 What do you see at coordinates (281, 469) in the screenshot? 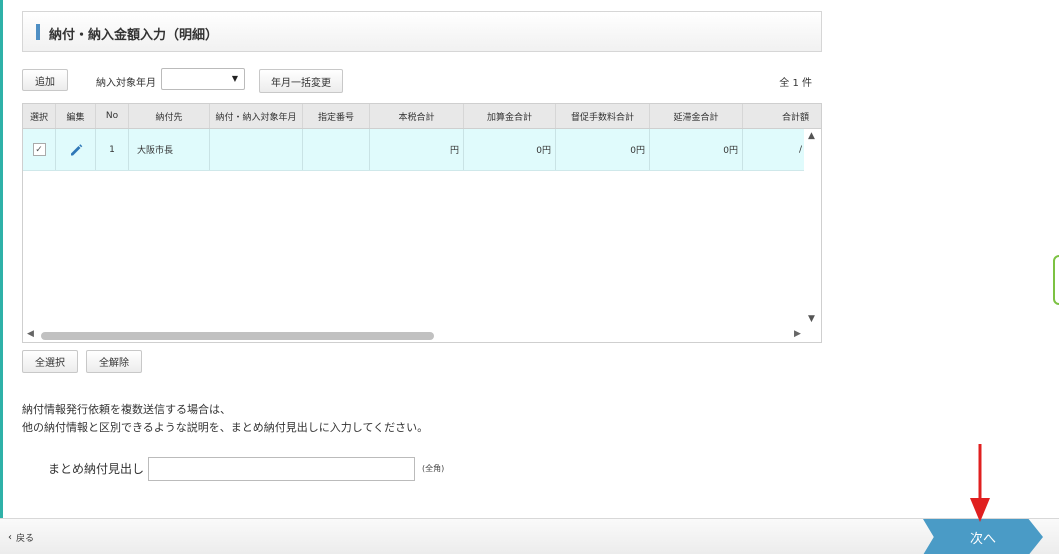
I see `summary-heading-input` at bounding box center [281, 469].